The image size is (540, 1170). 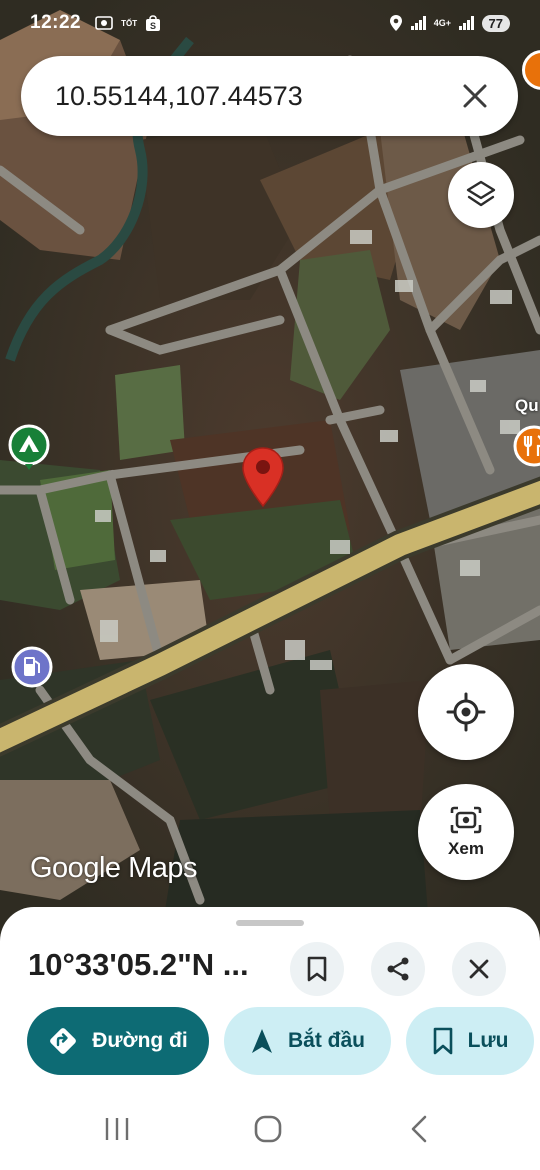 I want to click on screen-record-icon, so click(x=104, y=23).